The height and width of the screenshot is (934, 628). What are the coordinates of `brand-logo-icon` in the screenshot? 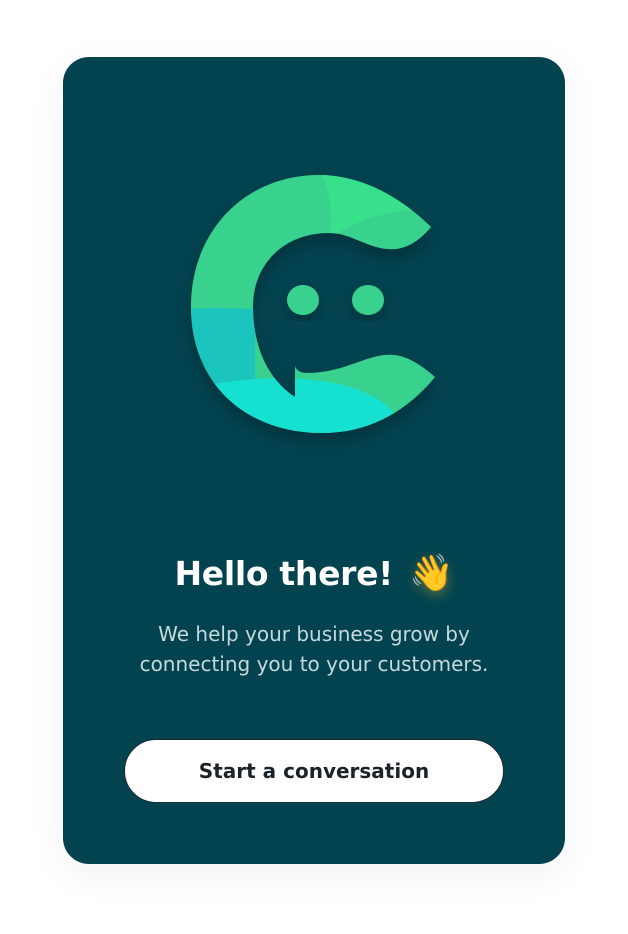 It's located at (313, 304).